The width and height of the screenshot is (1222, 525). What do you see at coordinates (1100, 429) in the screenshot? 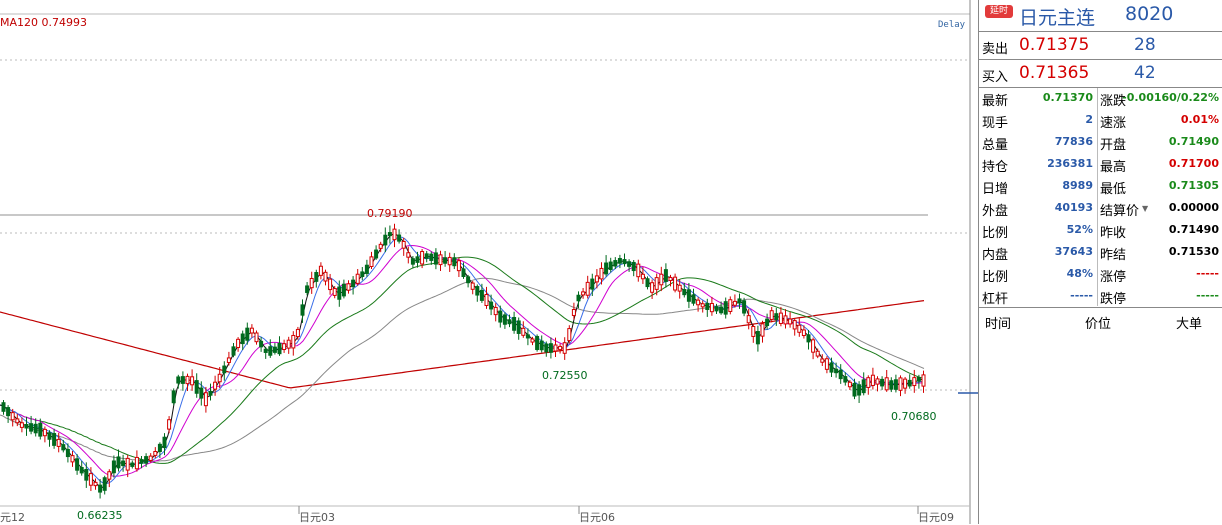
I see `tick-list` at bounding box center [1100, 429].